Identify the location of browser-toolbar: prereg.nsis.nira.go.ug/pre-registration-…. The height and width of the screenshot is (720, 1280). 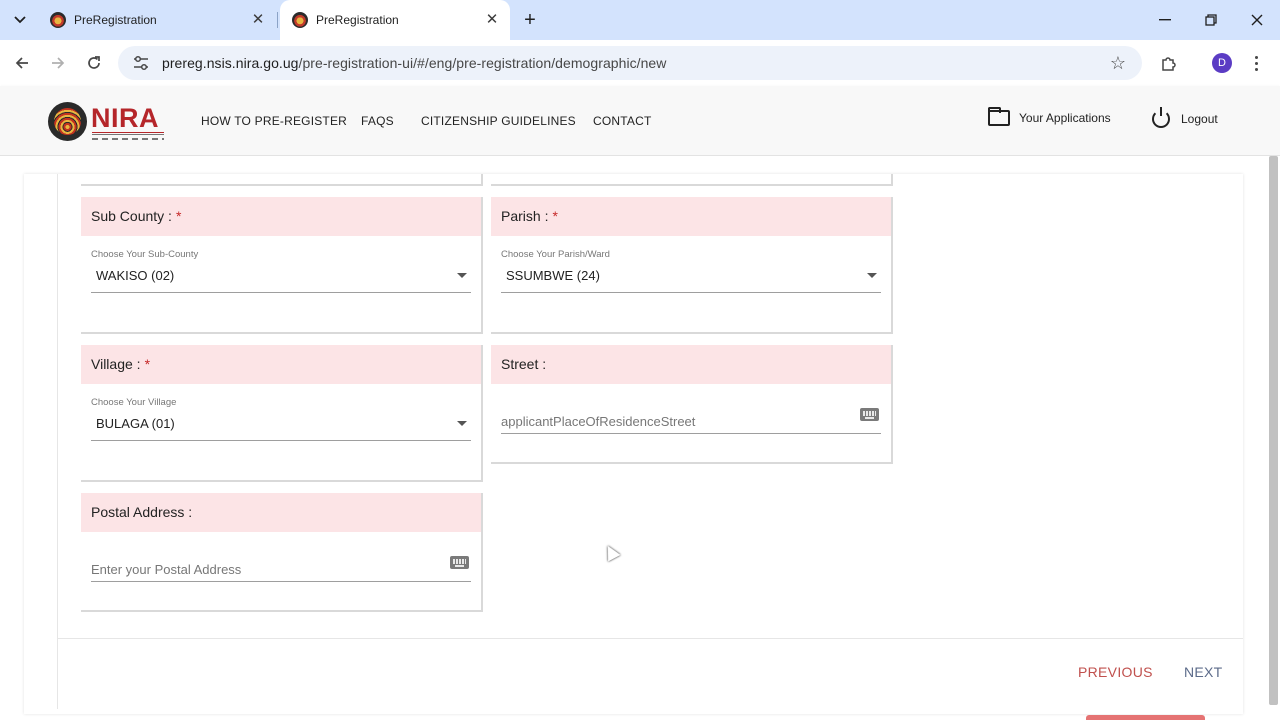
(640, 63).